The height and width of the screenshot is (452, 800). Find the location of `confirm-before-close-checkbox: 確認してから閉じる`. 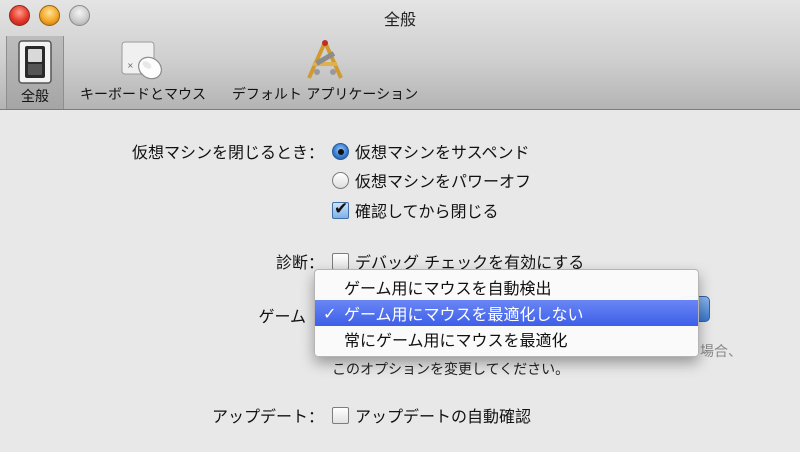

confirm-before-close-checkbox: 確認してから閉じる is located at coordinates (415, 210).